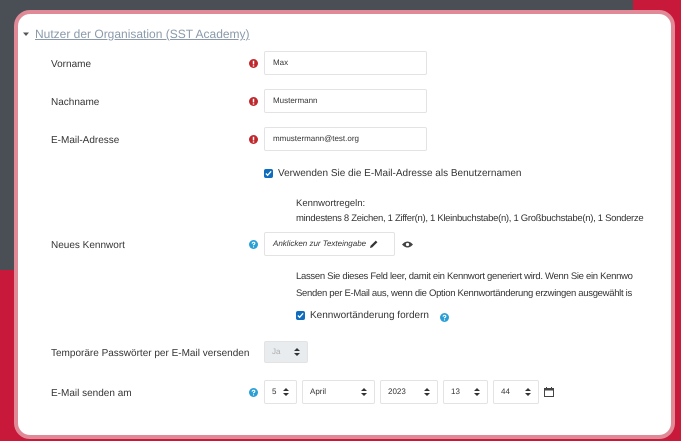 The width and height of the screenshot is (681, 441). Describe the element at coordinates (345, 101) in the screenshot. I see `text-field: Mustermann` at that location.